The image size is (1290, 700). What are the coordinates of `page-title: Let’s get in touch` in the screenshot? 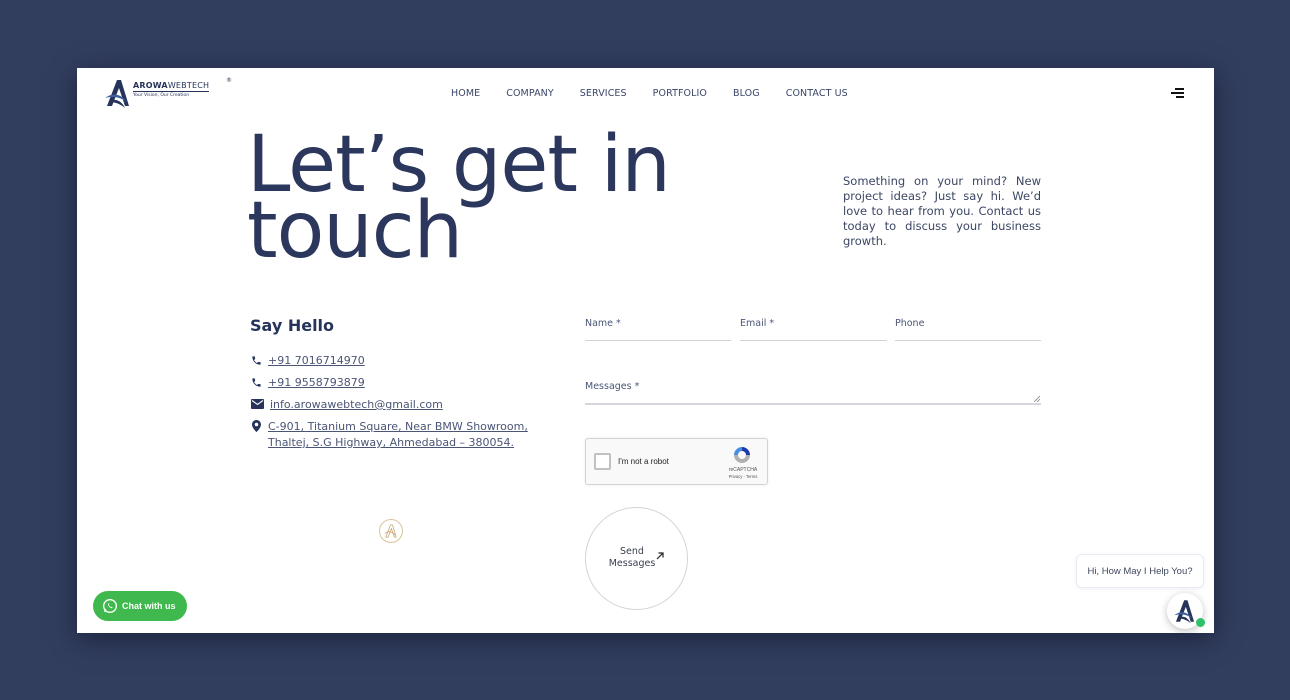 It's located at (459, 198).